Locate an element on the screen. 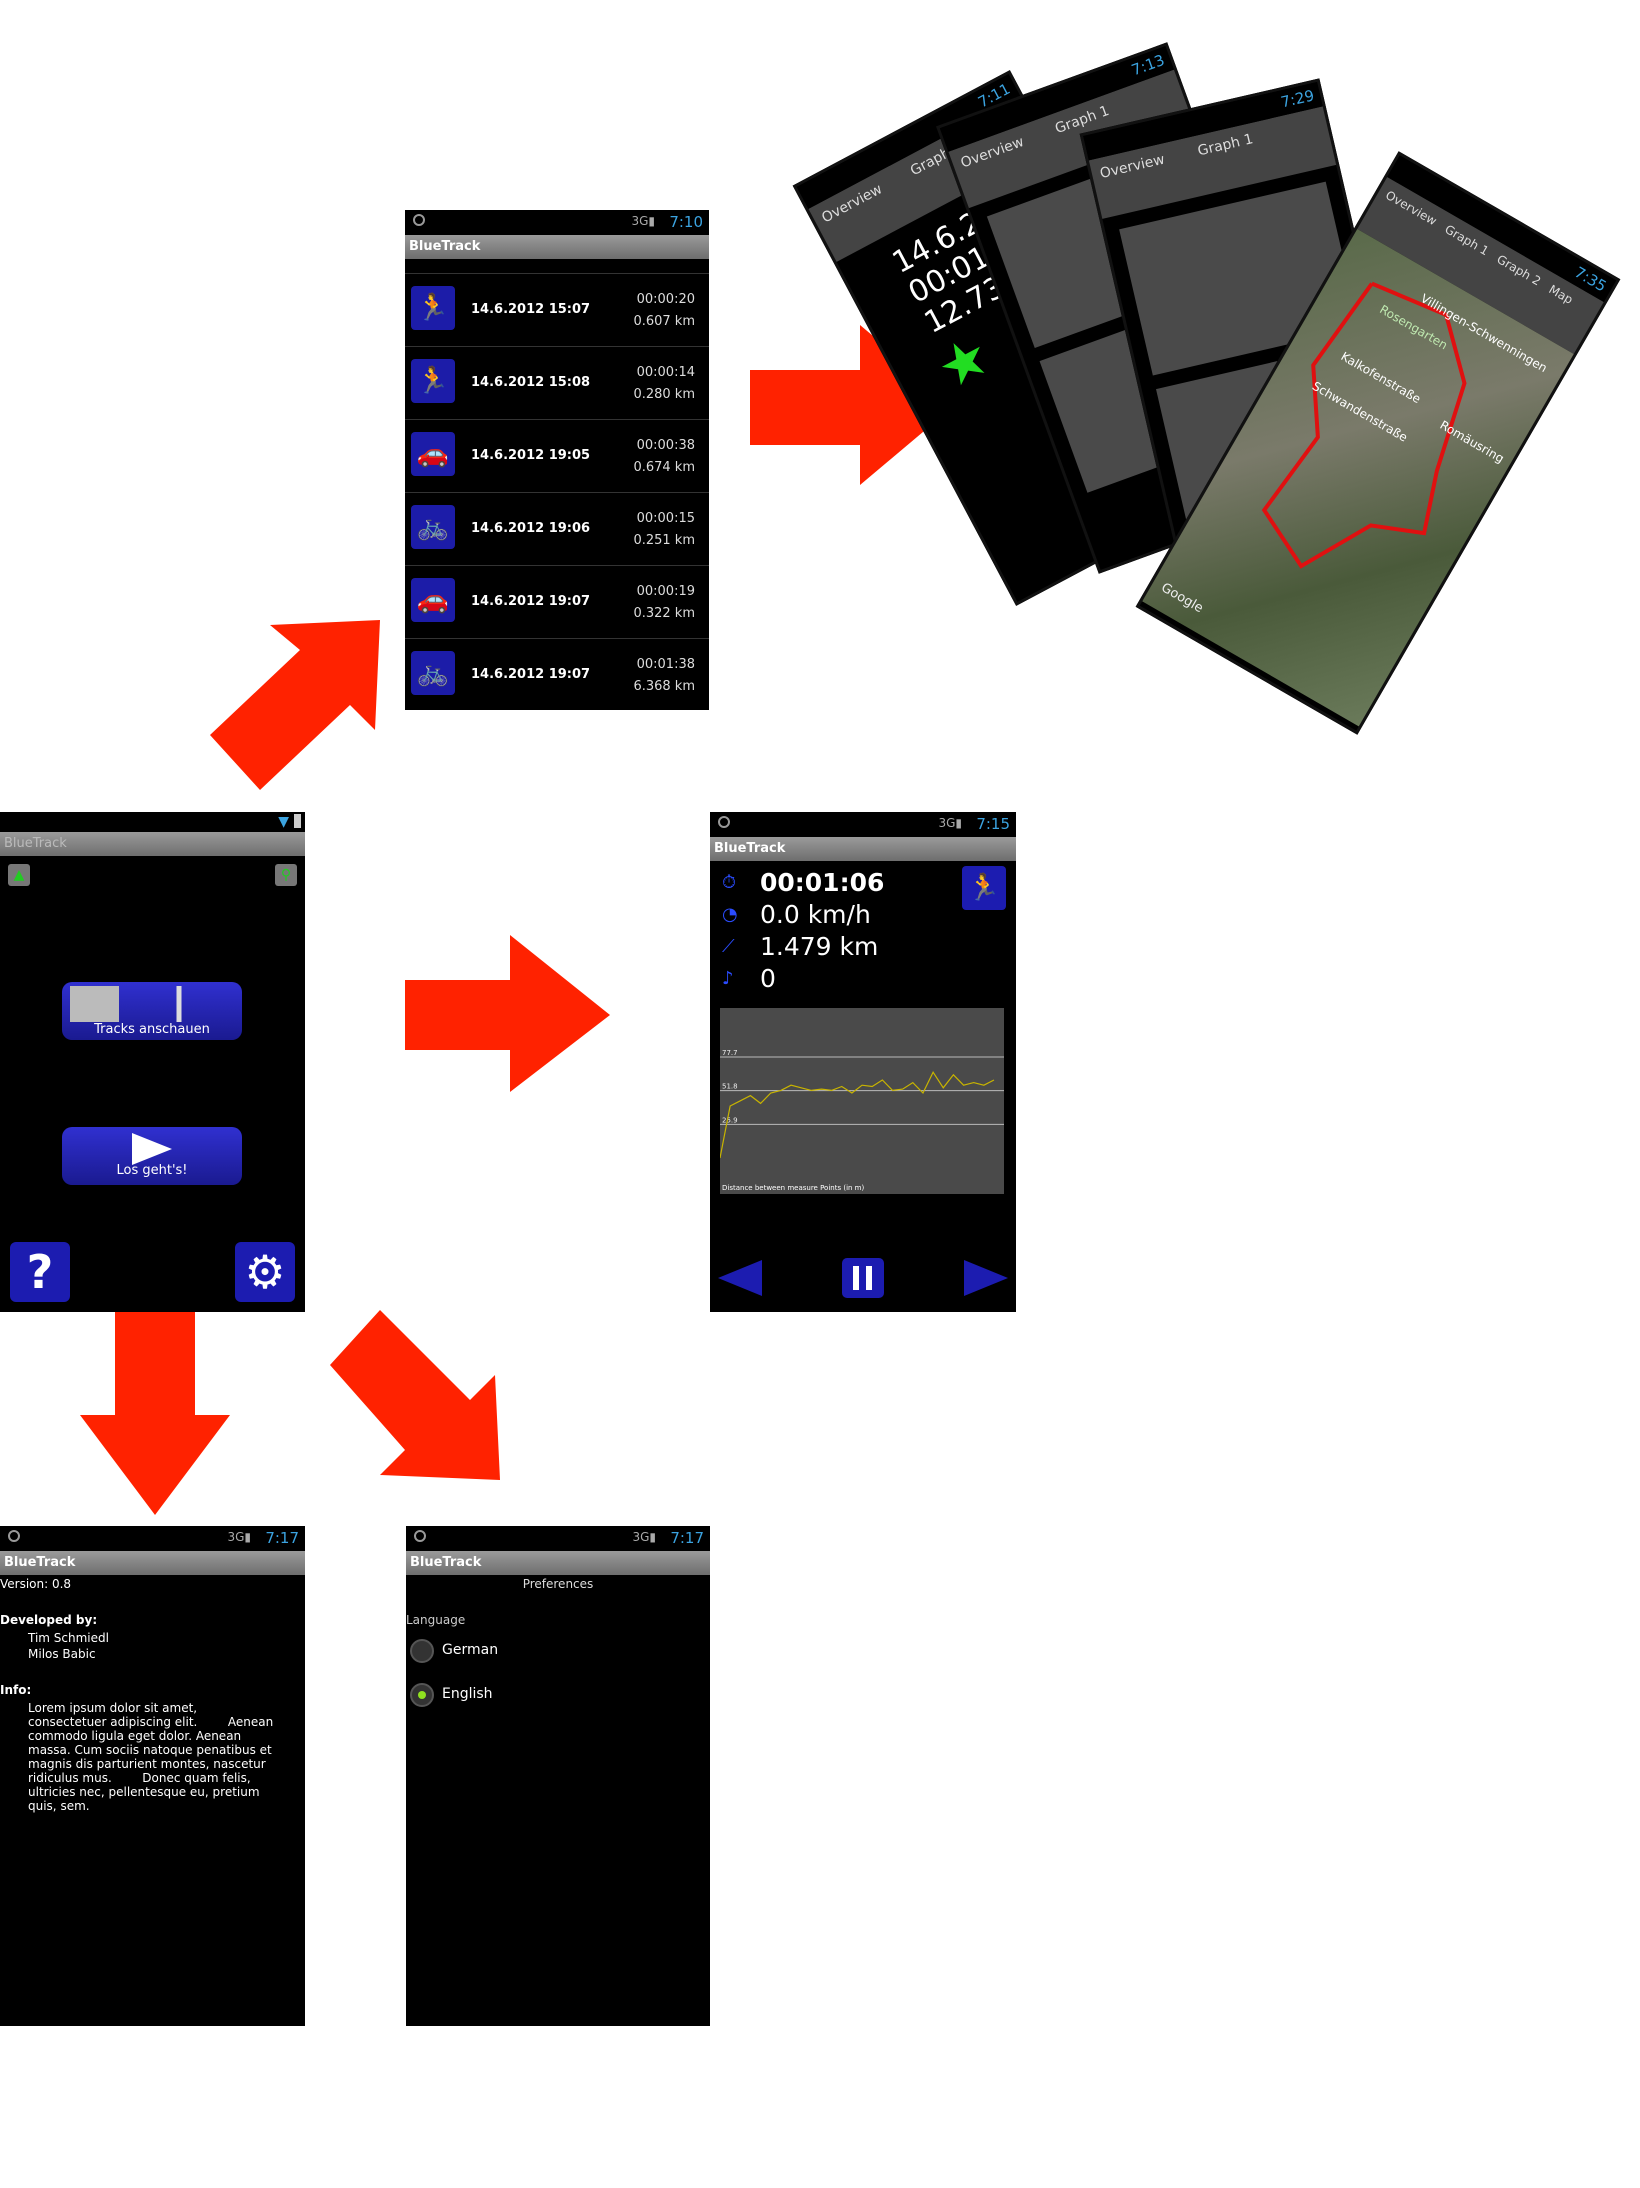 The image size is (1640, 2188). track-date: 14.6.2012 15:07 is located at coordinates (531, 309).